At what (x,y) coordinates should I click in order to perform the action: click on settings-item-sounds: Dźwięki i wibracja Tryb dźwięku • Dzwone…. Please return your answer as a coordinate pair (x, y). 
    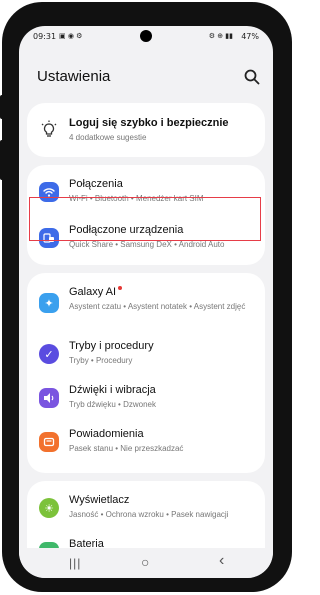
    Looking at the image, I should click on (146, 399).